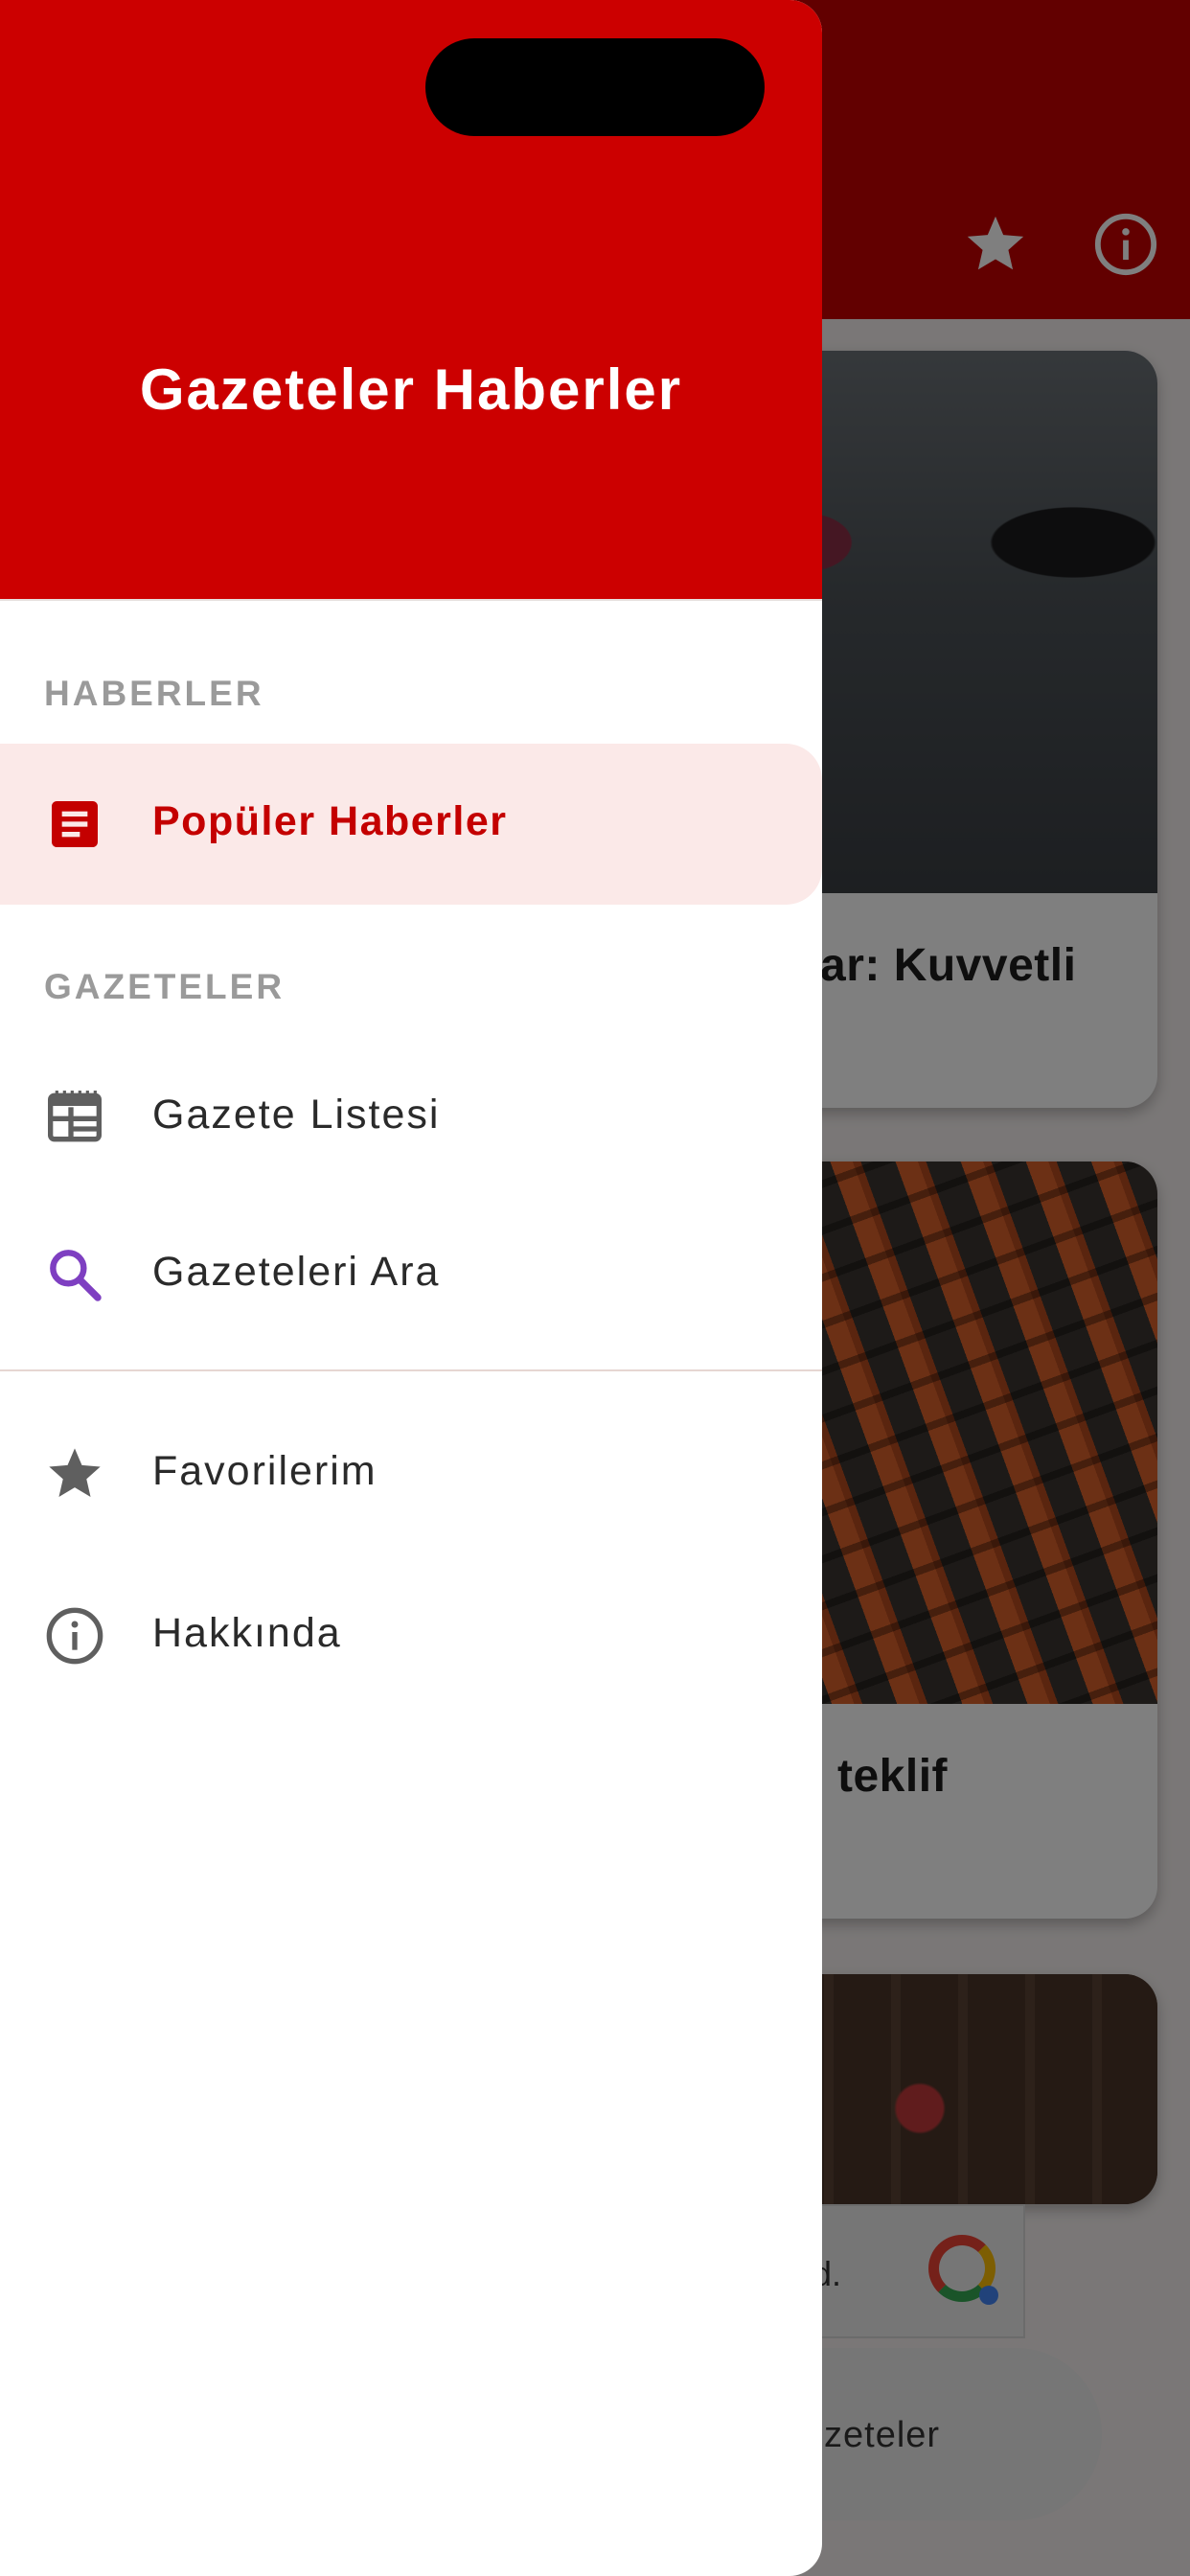  I want to click on article-icon, so click(74, 824).